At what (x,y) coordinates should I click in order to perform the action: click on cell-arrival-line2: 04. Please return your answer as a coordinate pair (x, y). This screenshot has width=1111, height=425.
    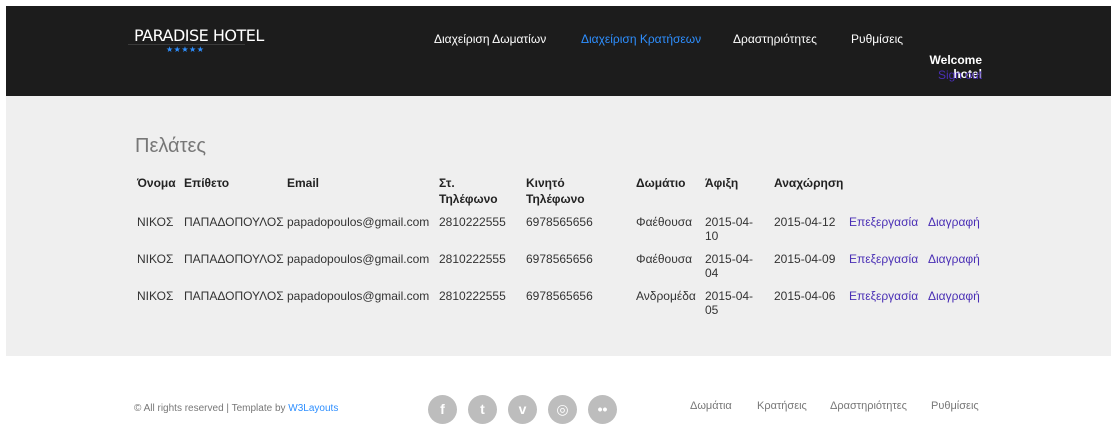
    Looking at the image, I should click on (712, 273).